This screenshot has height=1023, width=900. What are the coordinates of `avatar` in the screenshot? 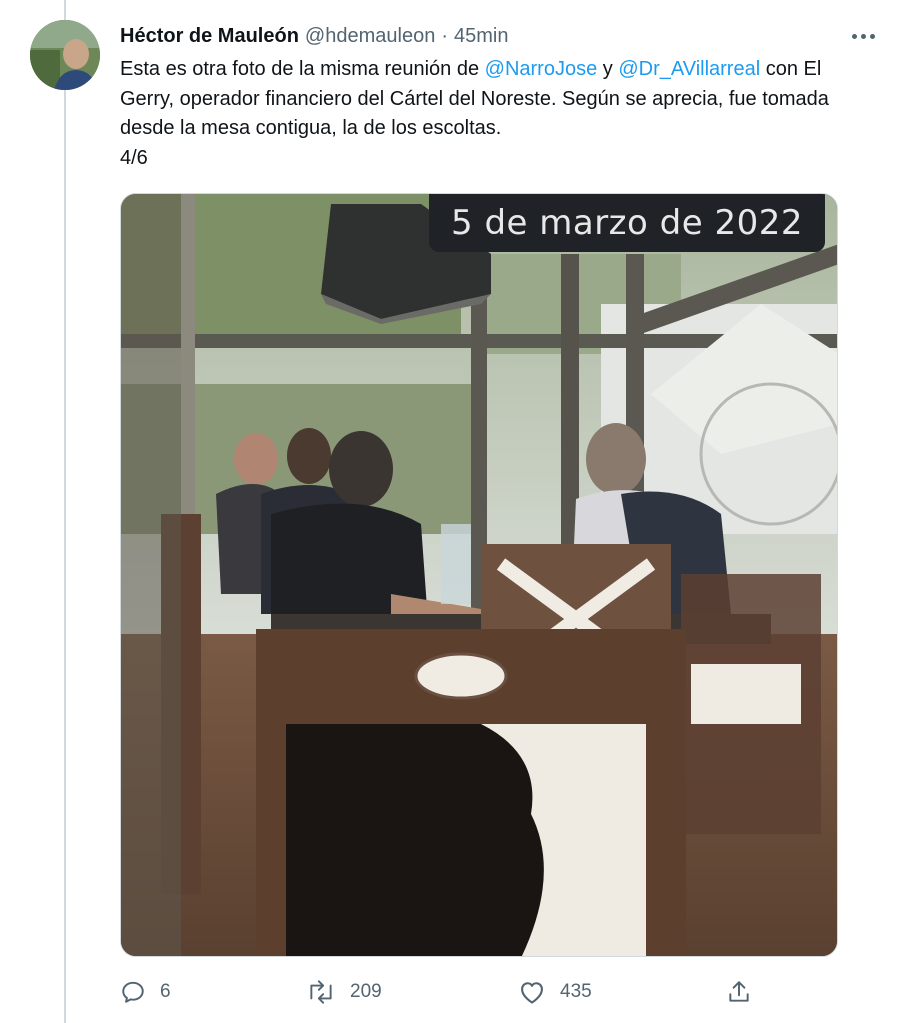 It's located at (65, 55).